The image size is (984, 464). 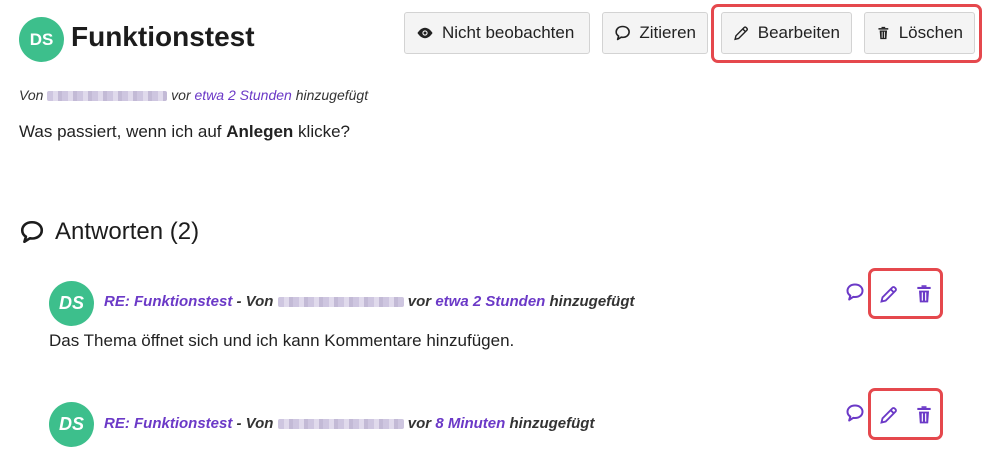 What do you see at coordinates (667, 32) in the screenshot?
I see `quote-label: Zitieren` at bounding box center [667, 32].